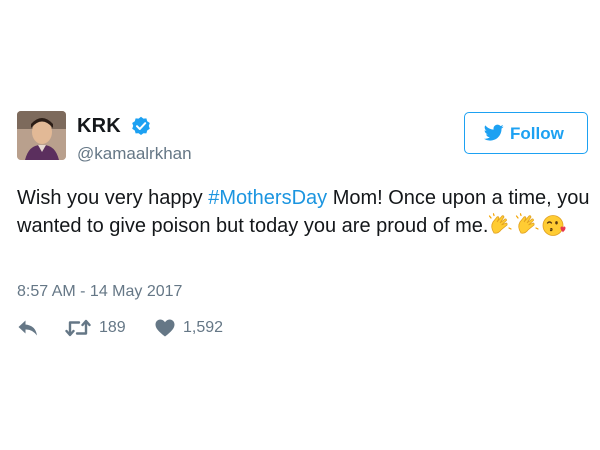  Describe the element at coordinates (493, 133) in the screenshot. I see `twitter-bird-icon` at that location.